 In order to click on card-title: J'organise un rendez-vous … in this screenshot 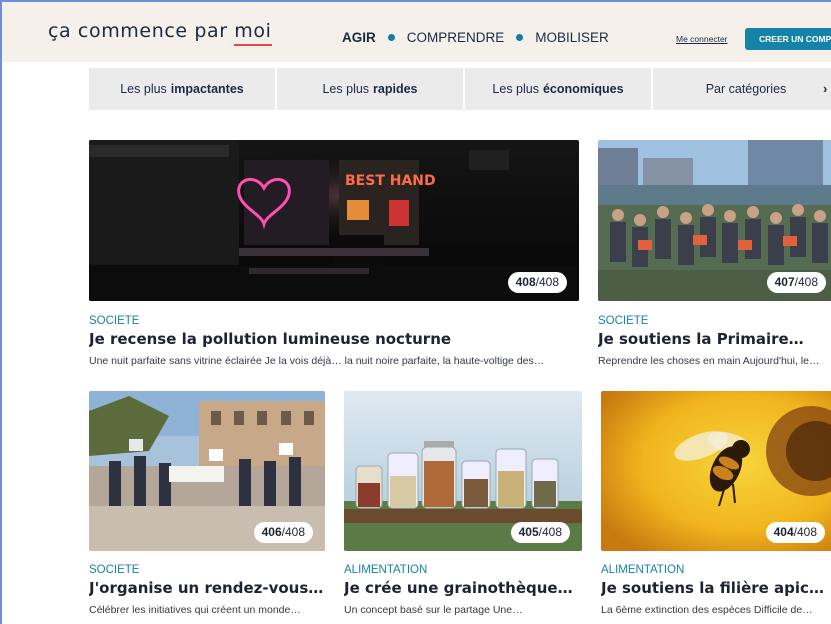, I will do `click(207, 588)`.